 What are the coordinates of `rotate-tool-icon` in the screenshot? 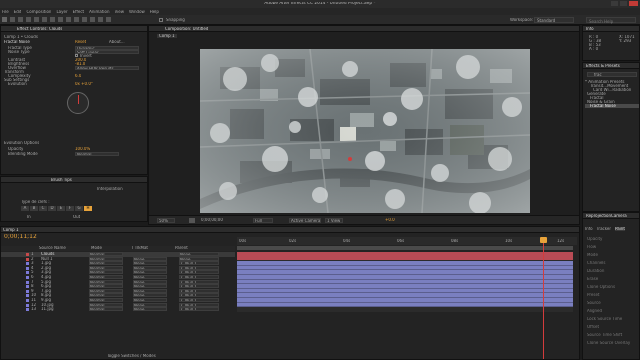 It's located at (28, 19).